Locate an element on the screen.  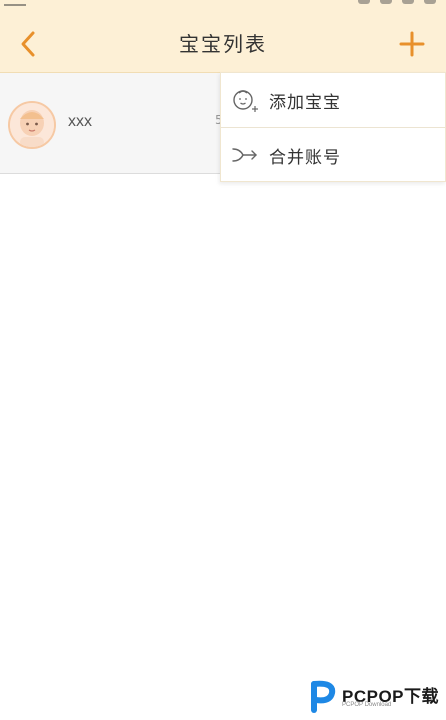
page-title: 宝宝列表 is located at coordinates (223, 44).